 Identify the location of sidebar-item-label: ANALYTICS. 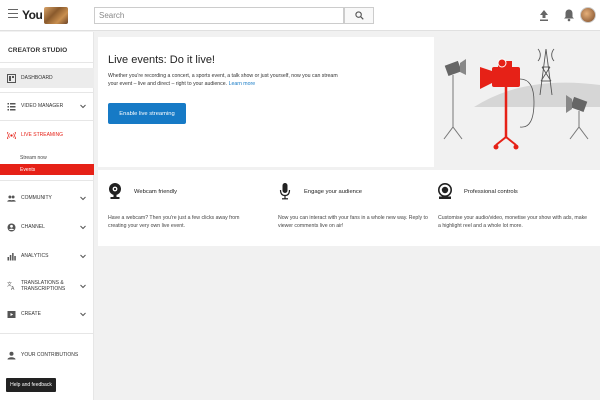
(35, 256).